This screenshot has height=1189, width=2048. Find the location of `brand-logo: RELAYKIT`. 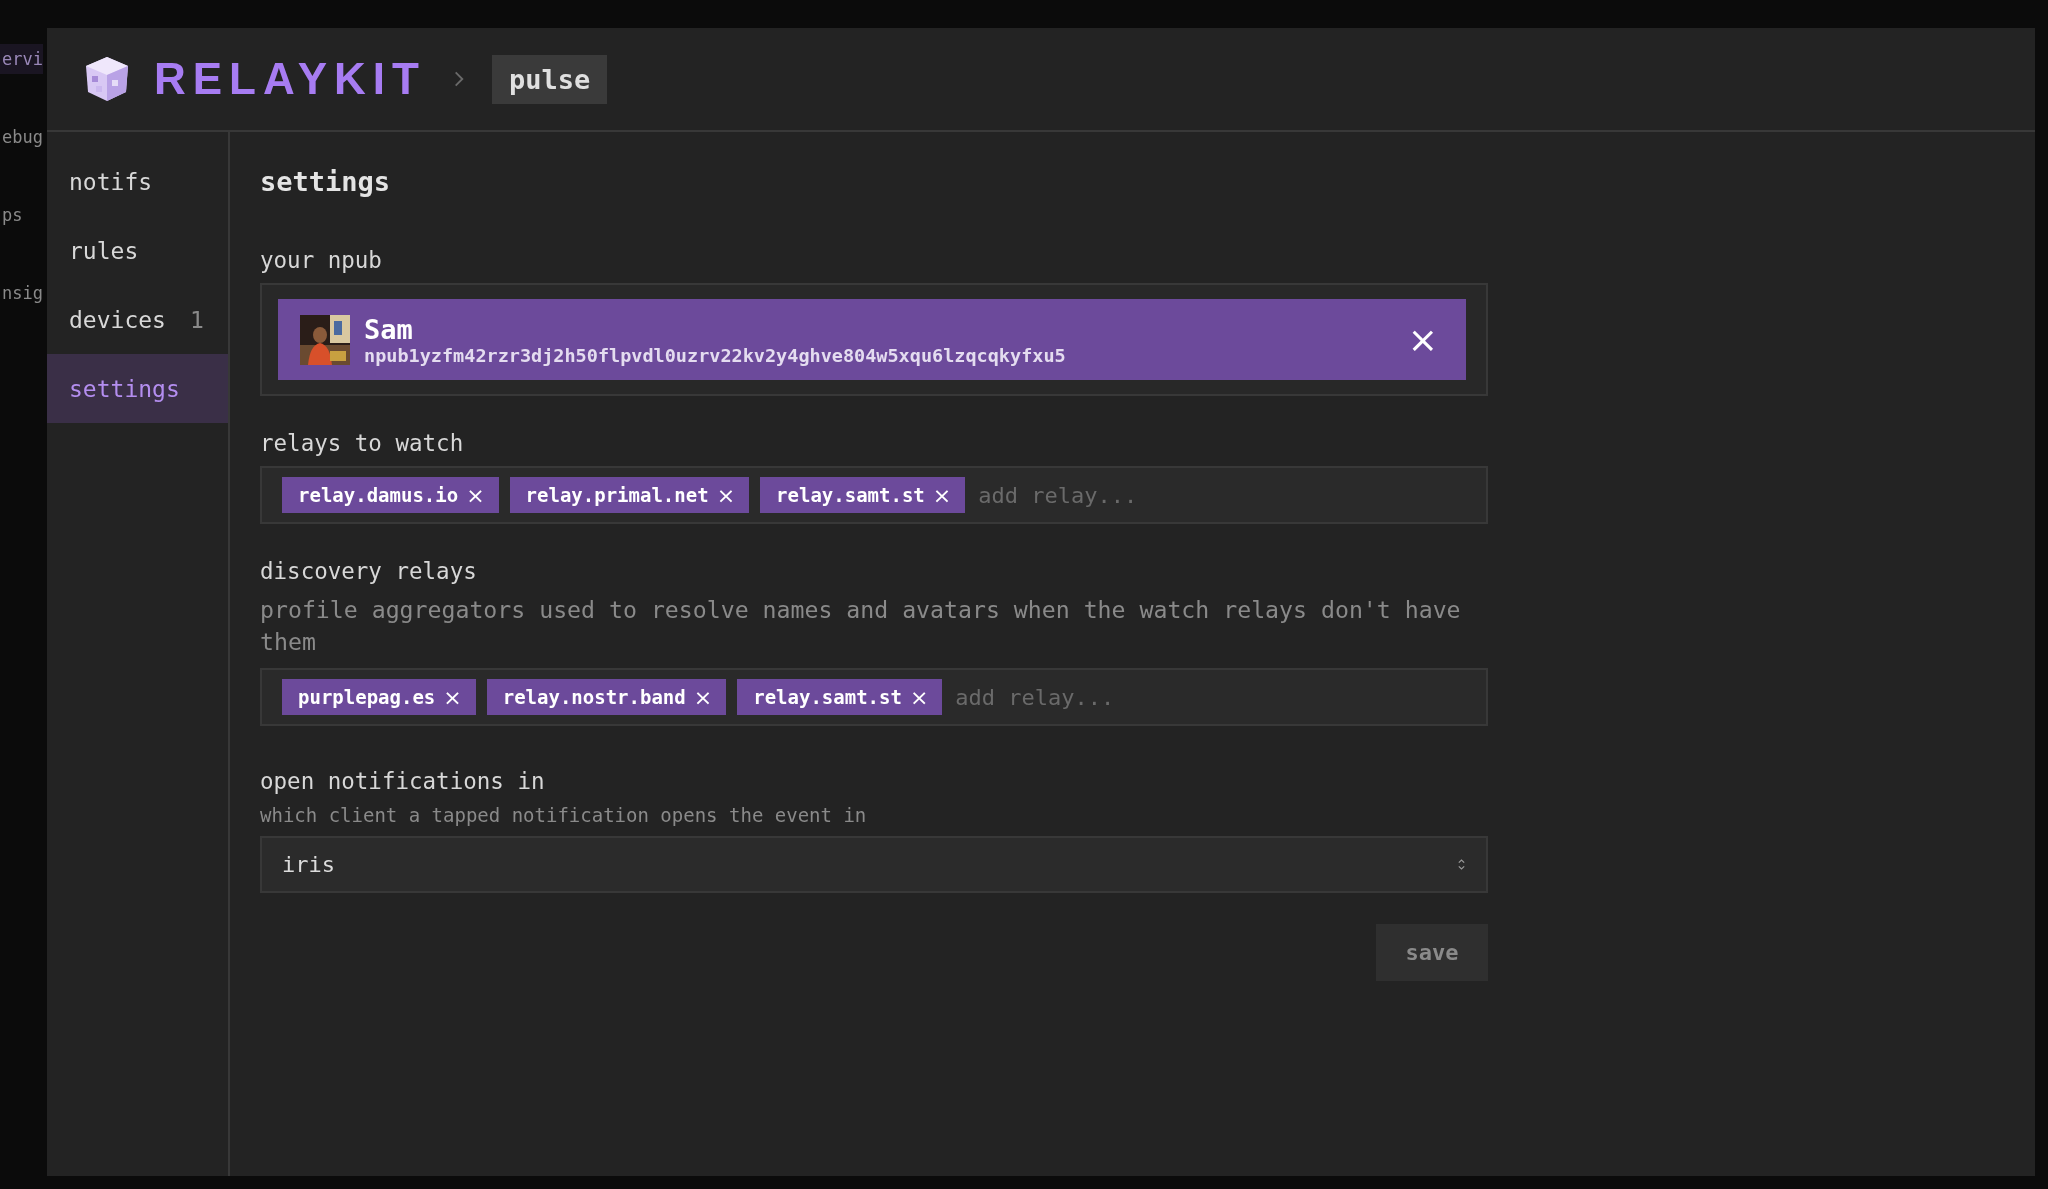

brand-logo: RELAYKIT is located at coordinates (290, 79).